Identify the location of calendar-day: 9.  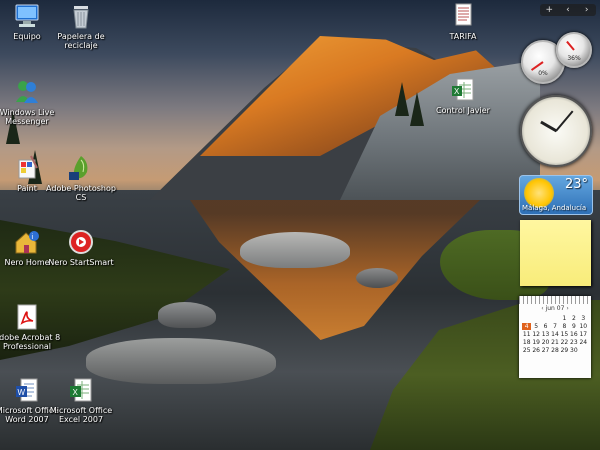
(573, 326).